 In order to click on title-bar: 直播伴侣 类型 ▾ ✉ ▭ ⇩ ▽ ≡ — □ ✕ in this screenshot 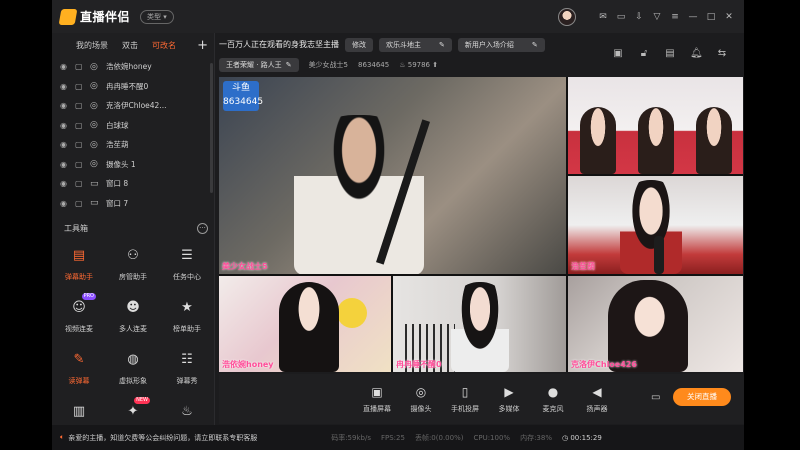, I will do `click(398, 16)`.